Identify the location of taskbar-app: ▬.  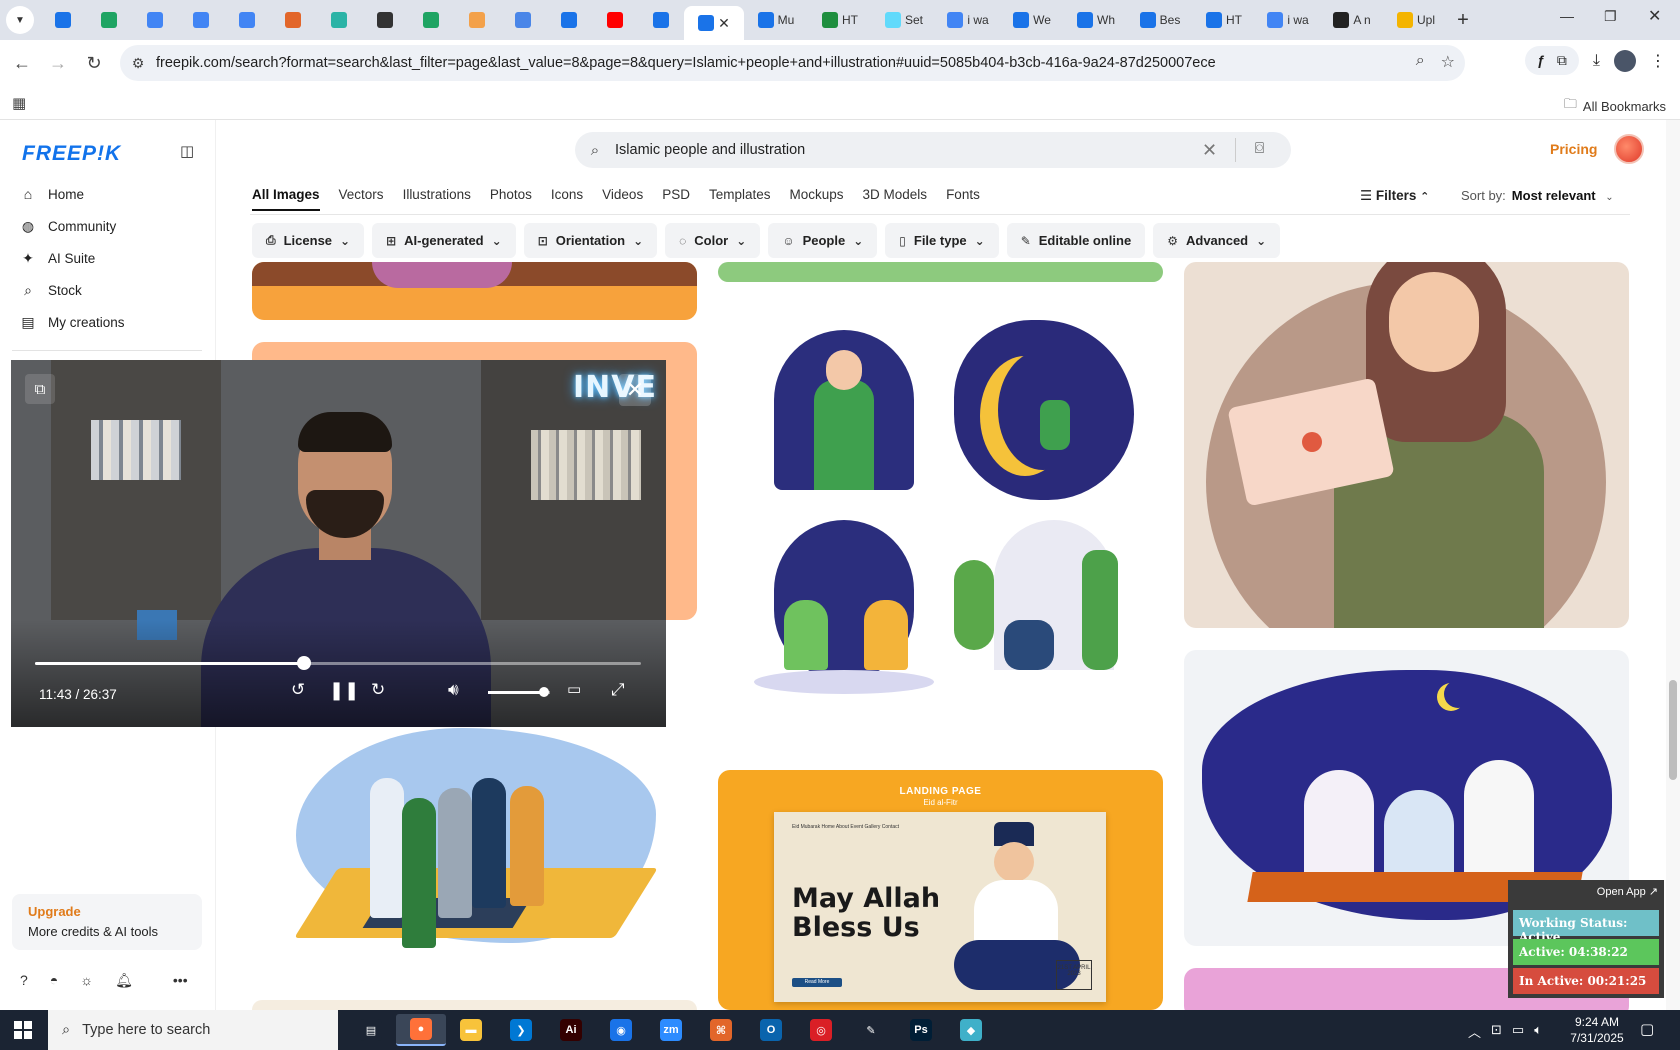
(471, 1030).